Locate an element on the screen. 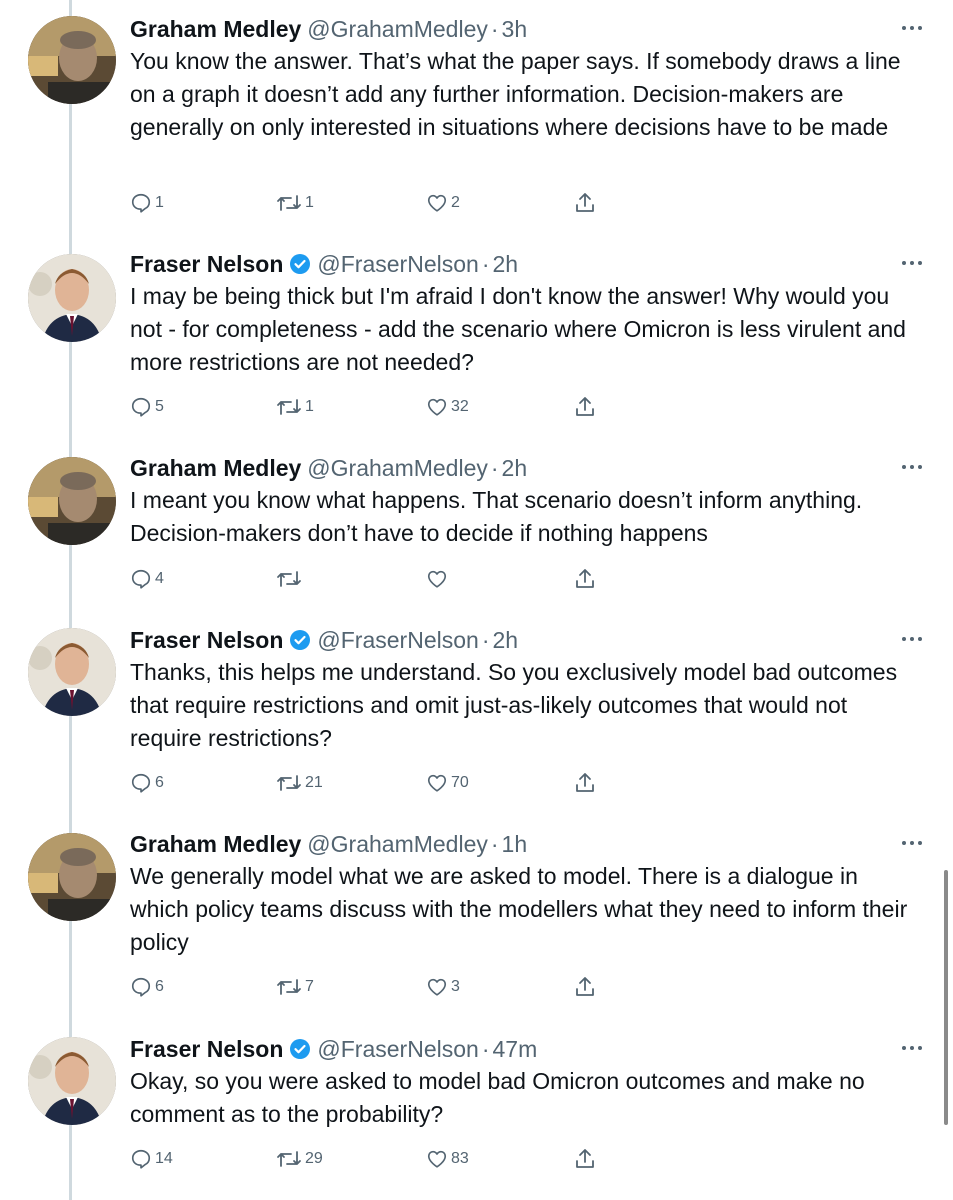 The width and height of the screenshot is (953, 1200). timestamp: 3h is located at coordinates (515, 29).